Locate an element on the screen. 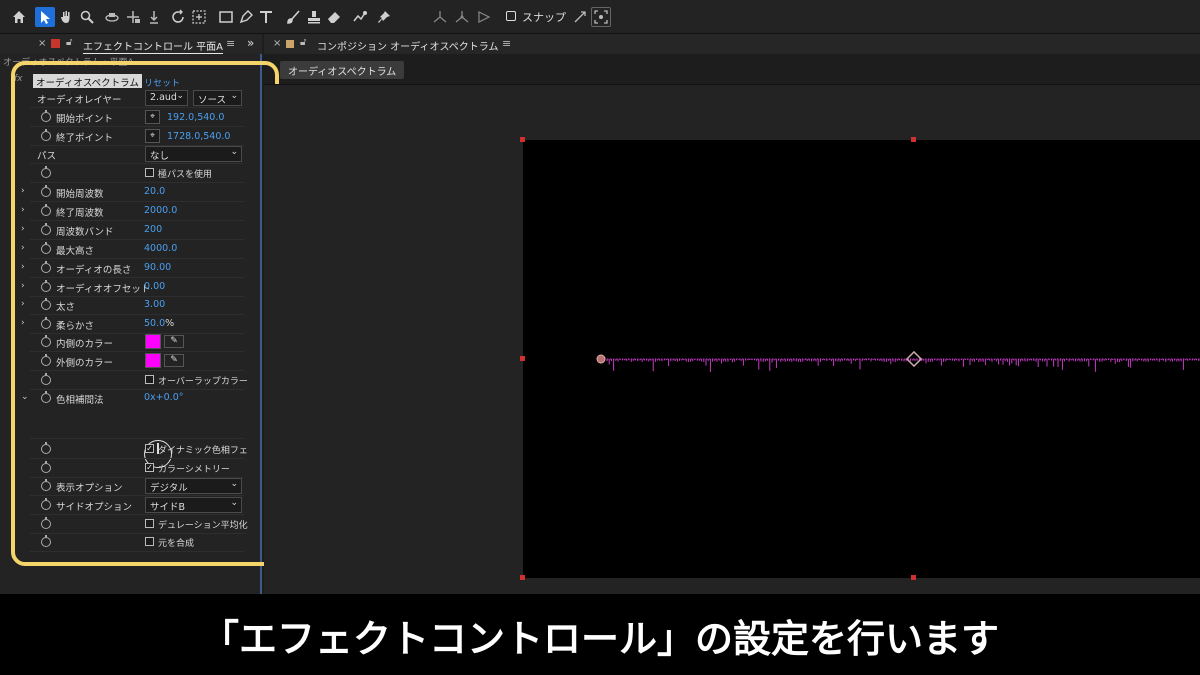 The image size is (1200, 675). softness-number: 50.0 is located at coordinates (154, 323).